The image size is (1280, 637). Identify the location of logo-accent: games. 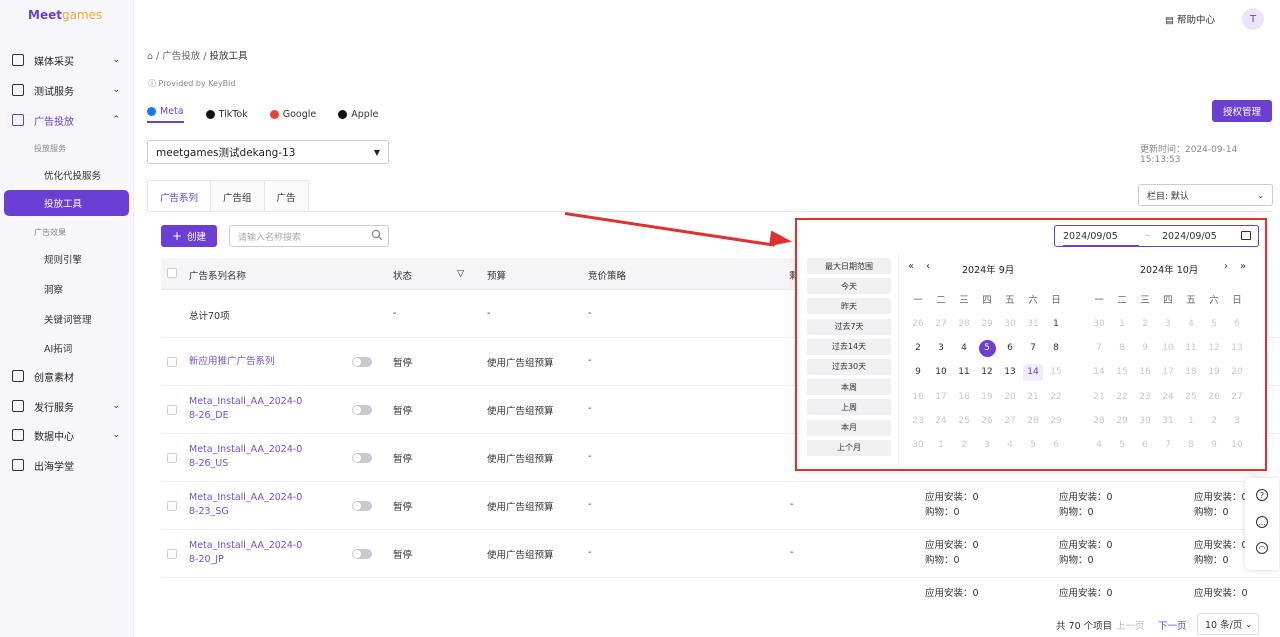
(82, 15).